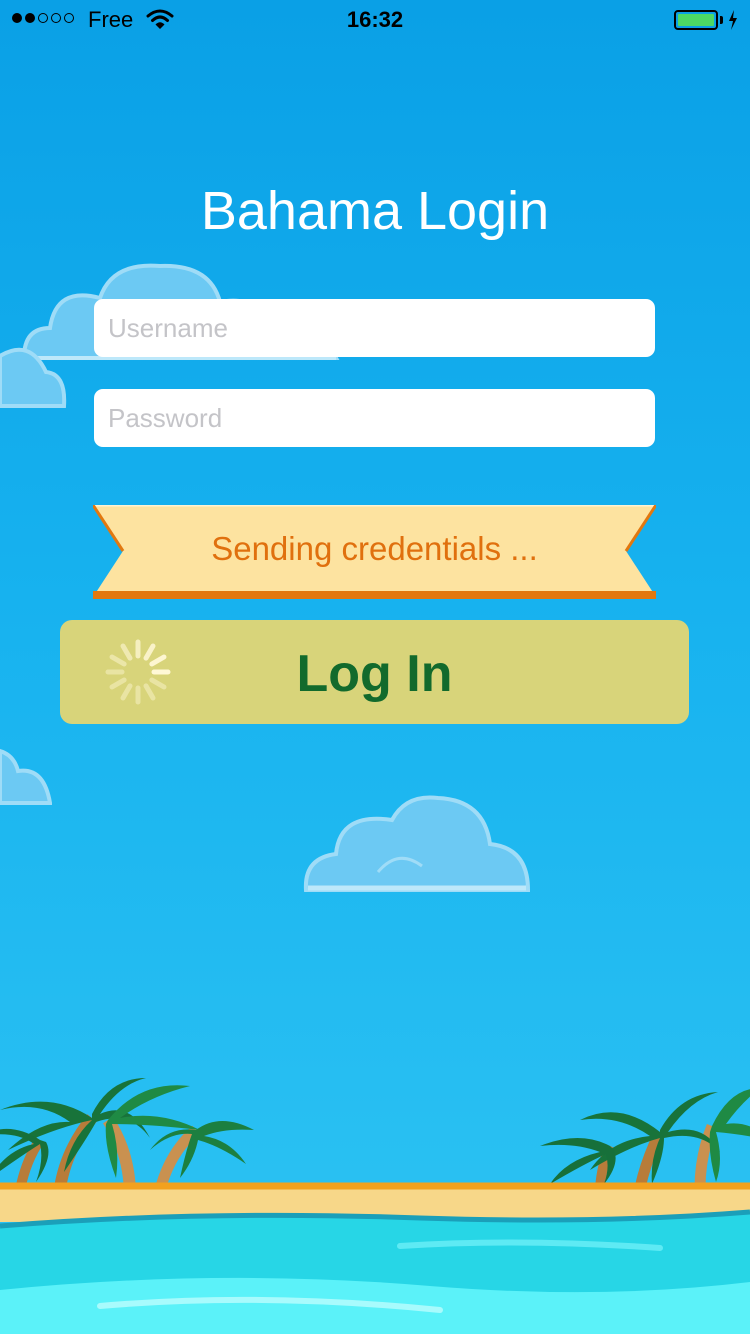 The width and height of the screenshot is (750, 1334). Describe the element at coordinates (721, 20) in the screenshot. I see `battery-cap` at that location.